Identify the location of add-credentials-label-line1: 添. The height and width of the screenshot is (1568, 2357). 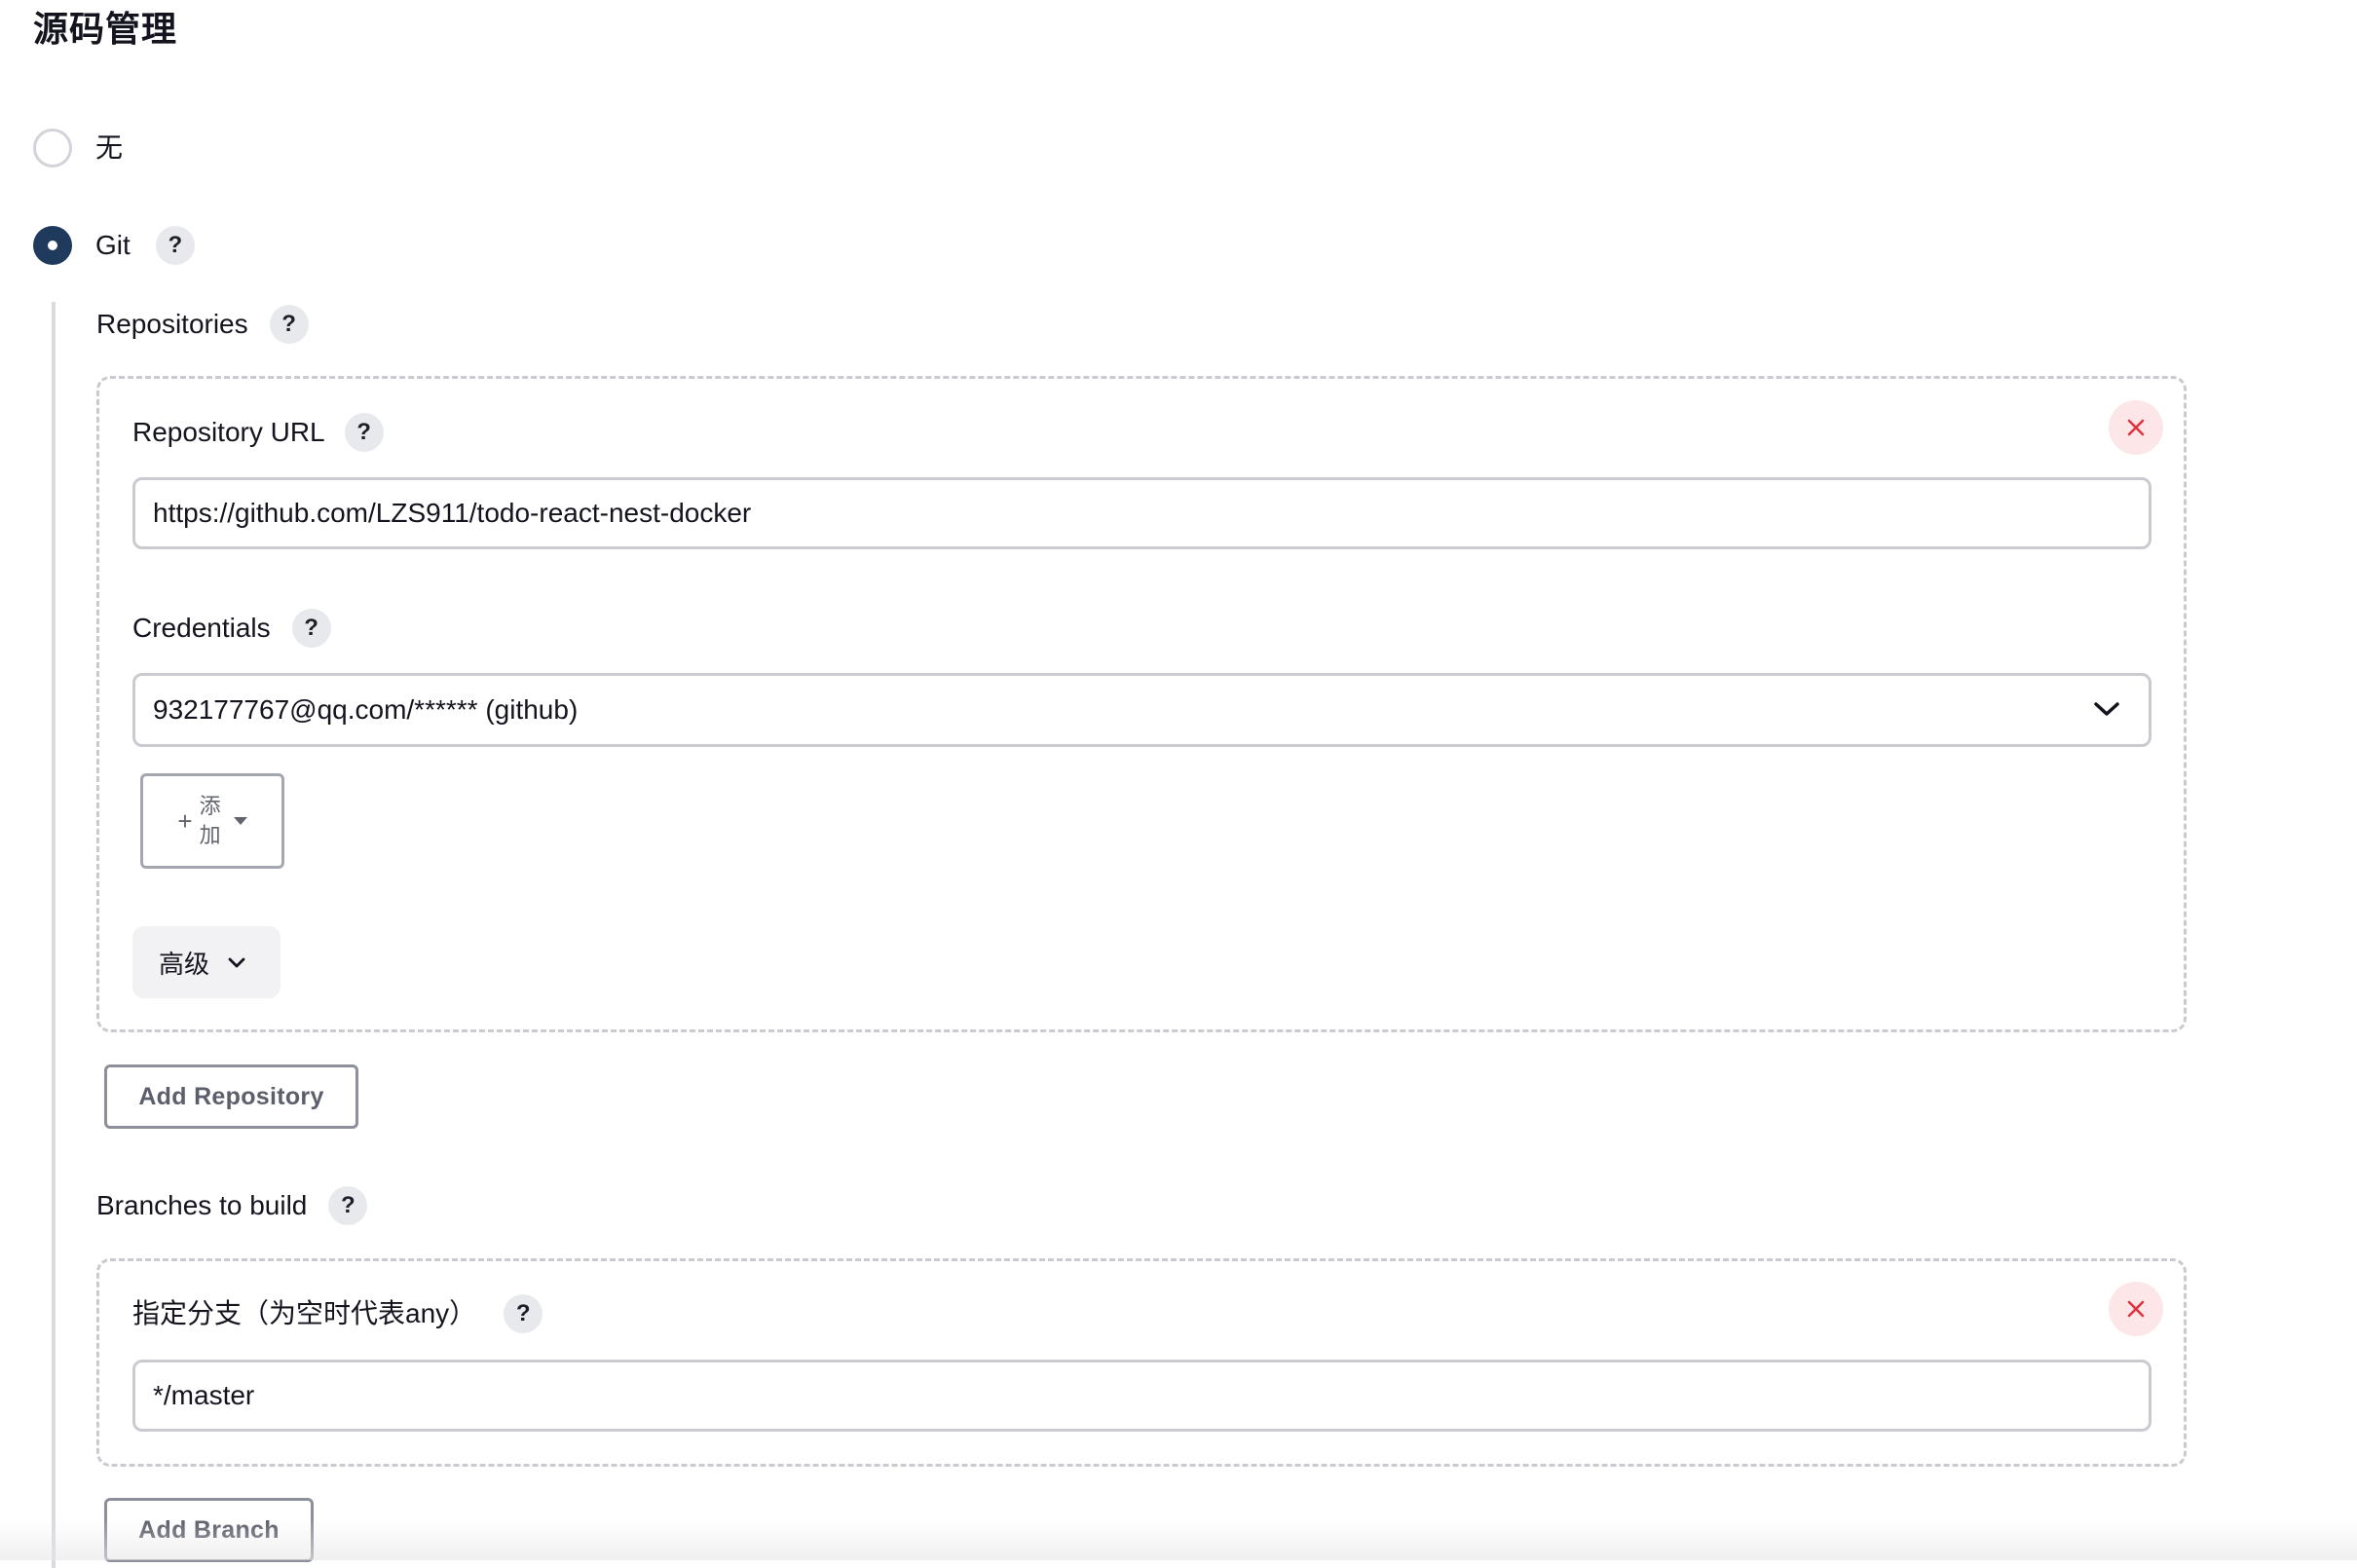
(210, 806).